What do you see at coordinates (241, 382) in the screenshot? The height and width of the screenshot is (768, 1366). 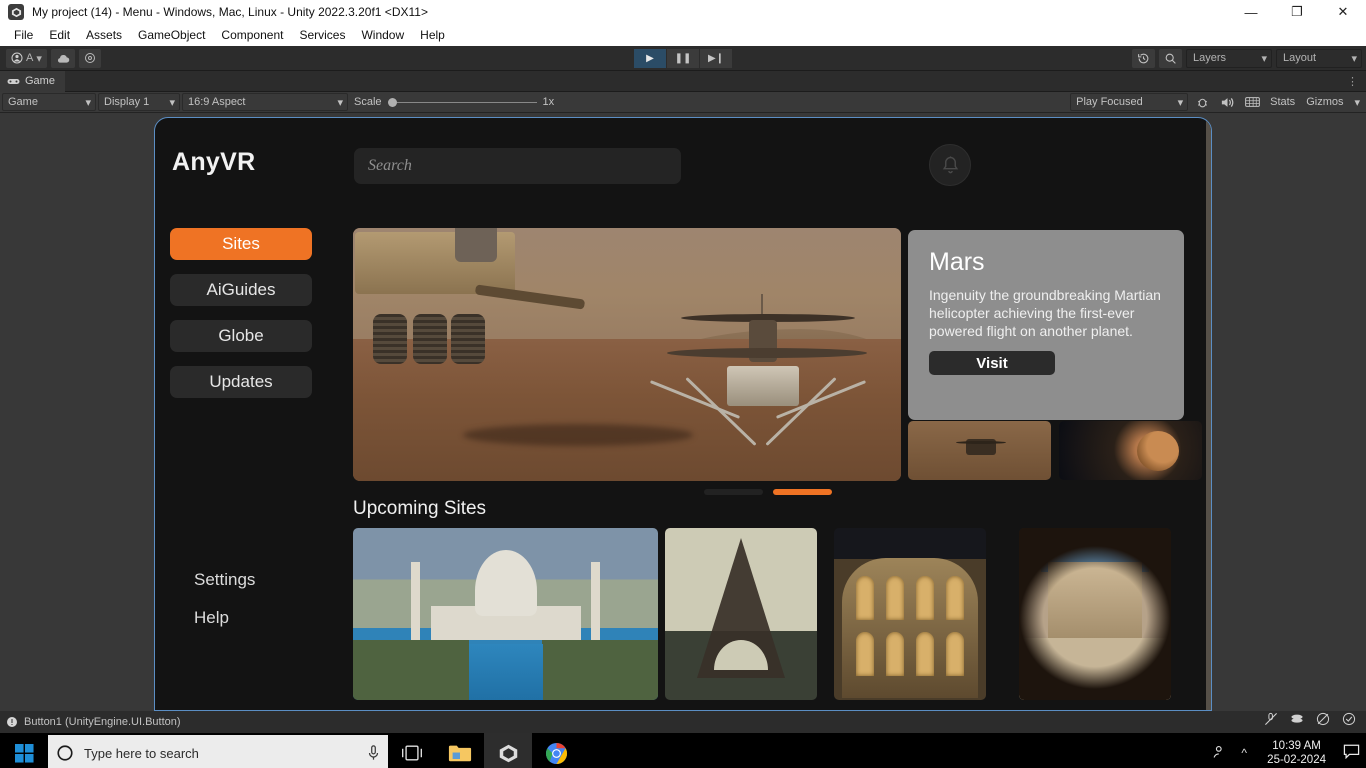 I see `sidebar-item-updates: Updates` at bounding box center [241, 382].